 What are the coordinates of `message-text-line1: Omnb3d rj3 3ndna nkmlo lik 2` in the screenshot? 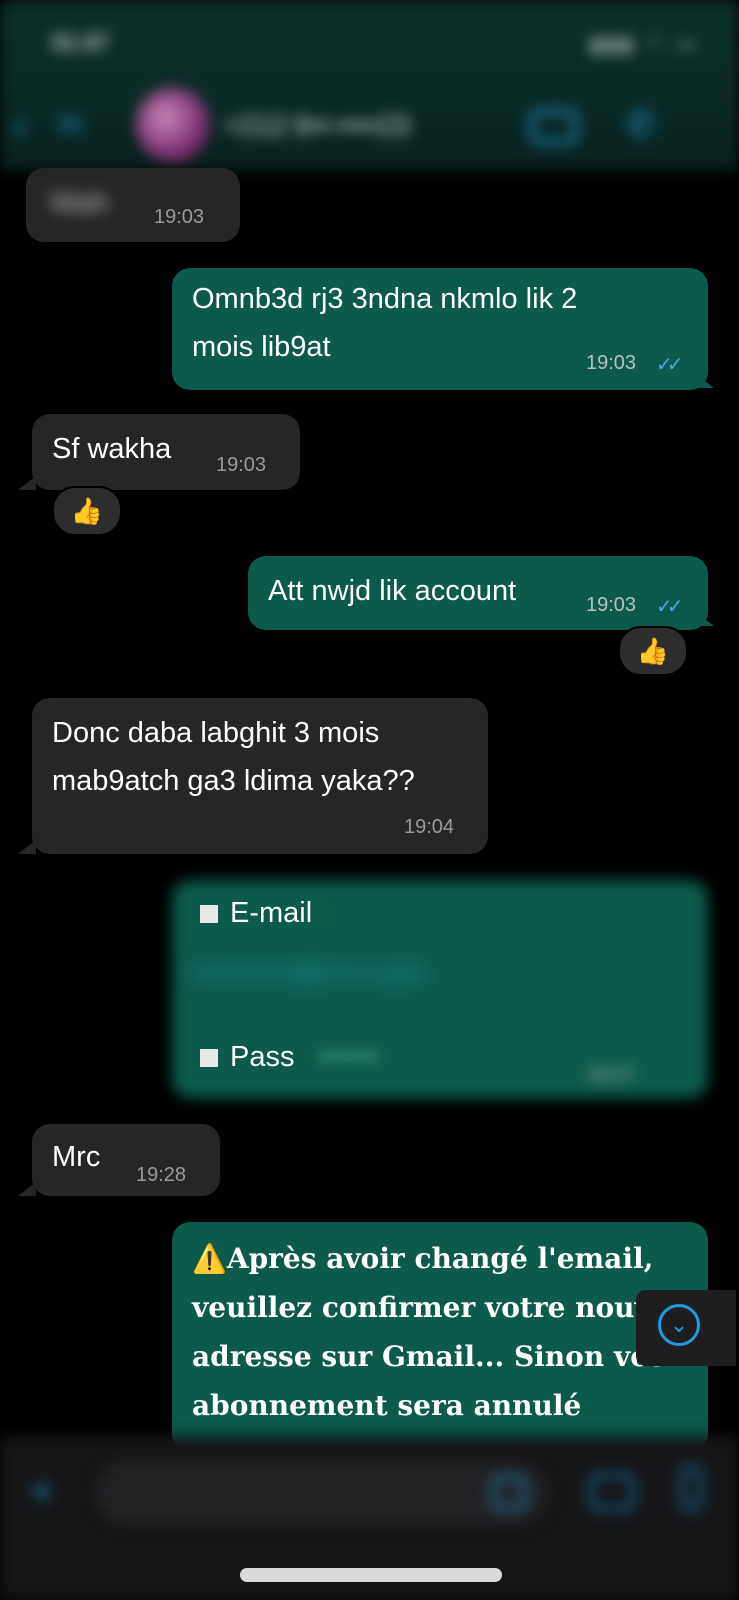 It's located at (385, 299).